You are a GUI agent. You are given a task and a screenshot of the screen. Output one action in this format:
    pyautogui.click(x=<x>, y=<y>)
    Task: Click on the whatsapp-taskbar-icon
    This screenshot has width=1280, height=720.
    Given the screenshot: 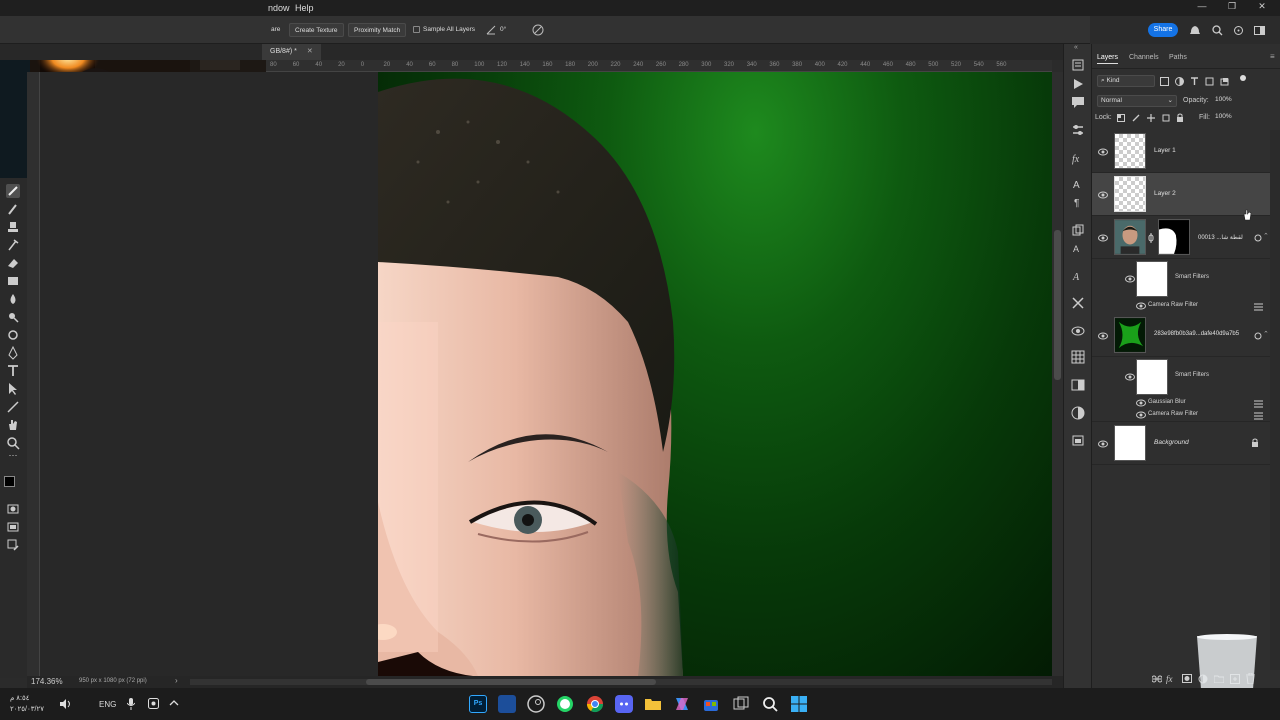 What is the action you would take?
    pyautogui.click(x=565, y=704)
    